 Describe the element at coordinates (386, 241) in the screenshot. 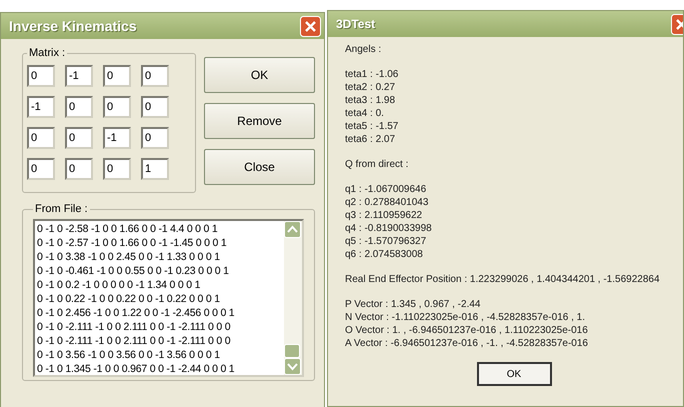

I see `output-text: q5 : -1.570796327` at that location.